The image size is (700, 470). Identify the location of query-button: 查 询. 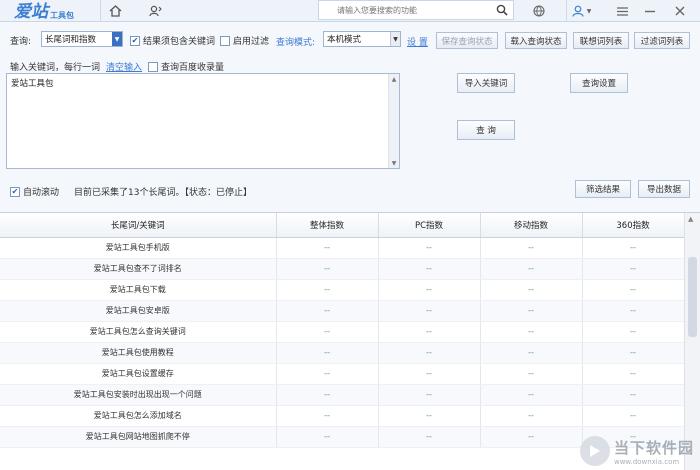
(486, 130).